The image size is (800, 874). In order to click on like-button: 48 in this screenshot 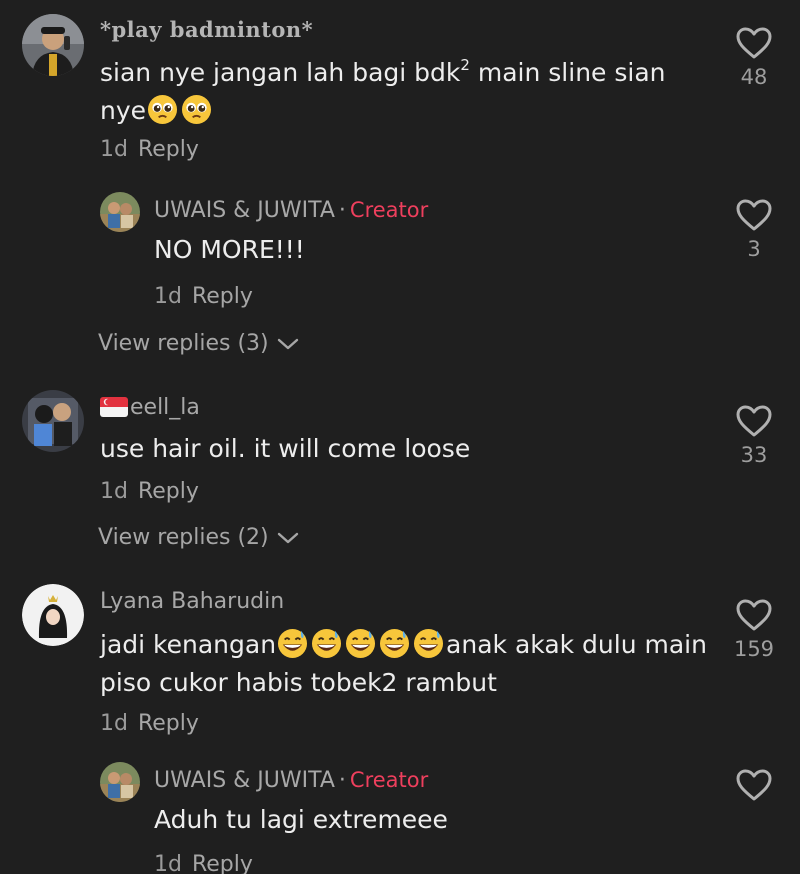, I will do `click(754, 58)`.